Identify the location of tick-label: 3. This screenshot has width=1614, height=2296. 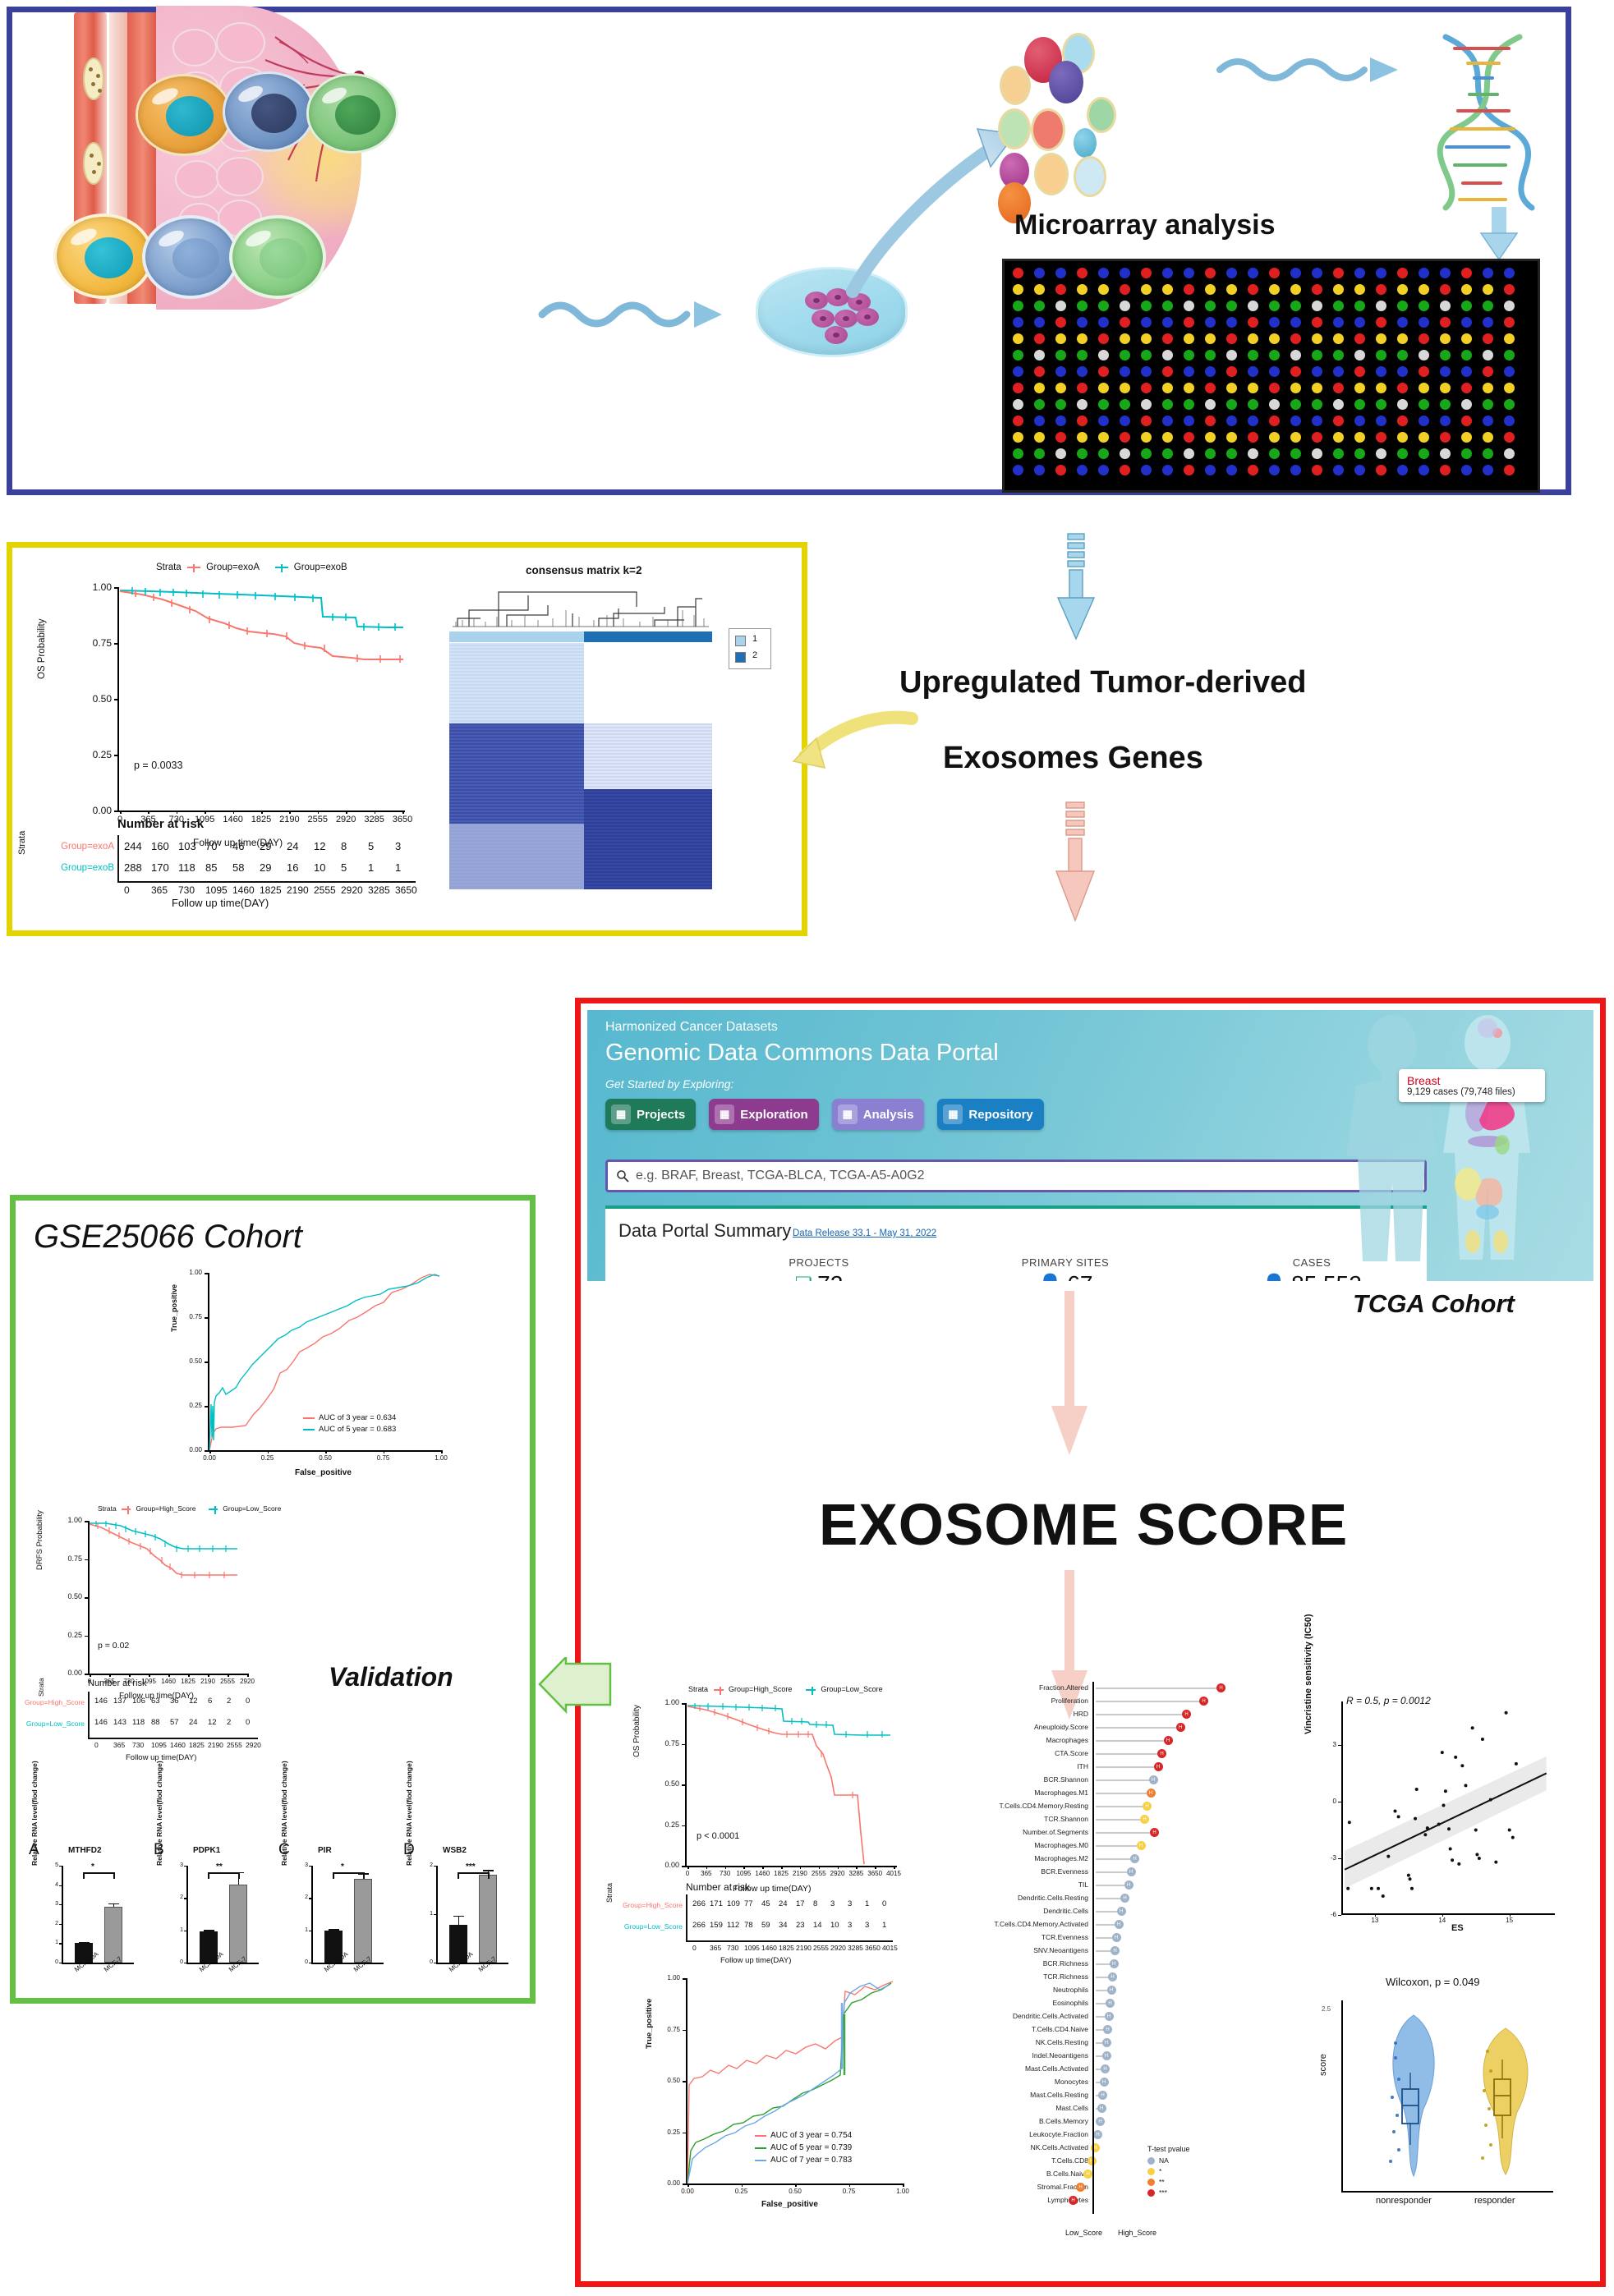
(1334, 1744).